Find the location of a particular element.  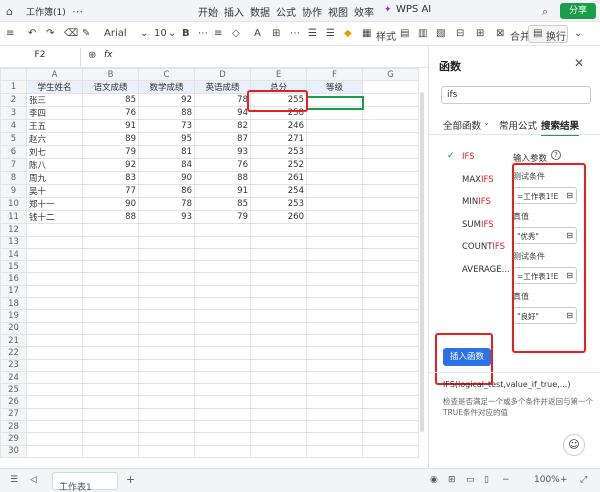

cell: 88 is located at coordinates (222, 178).